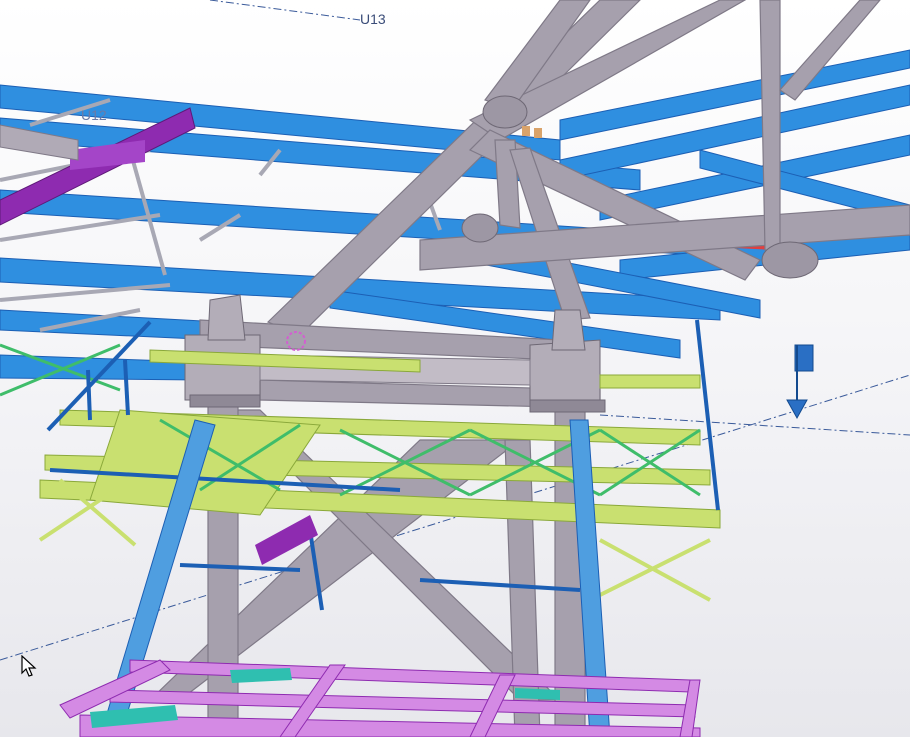 Image resolution: width=910 pixels, height=737 pixels. I want to click on blue-flag-arrow-icon, so click(800, 382).